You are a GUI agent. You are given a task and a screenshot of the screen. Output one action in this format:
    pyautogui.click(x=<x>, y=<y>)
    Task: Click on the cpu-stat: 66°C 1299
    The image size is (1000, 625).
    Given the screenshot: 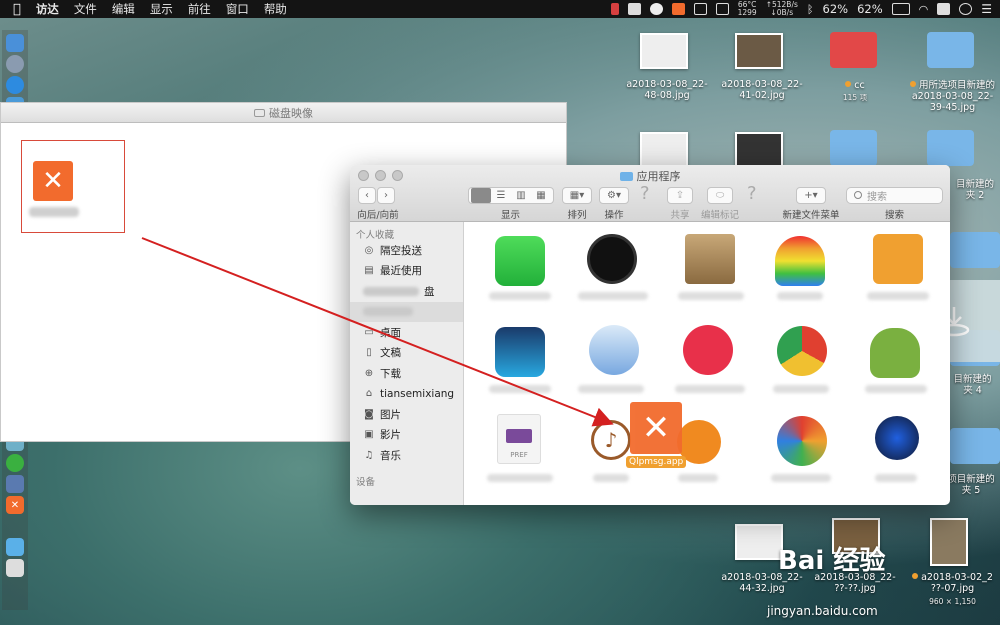 What is the action you would take?
    pyautogui.click(x=747, y=9)
    